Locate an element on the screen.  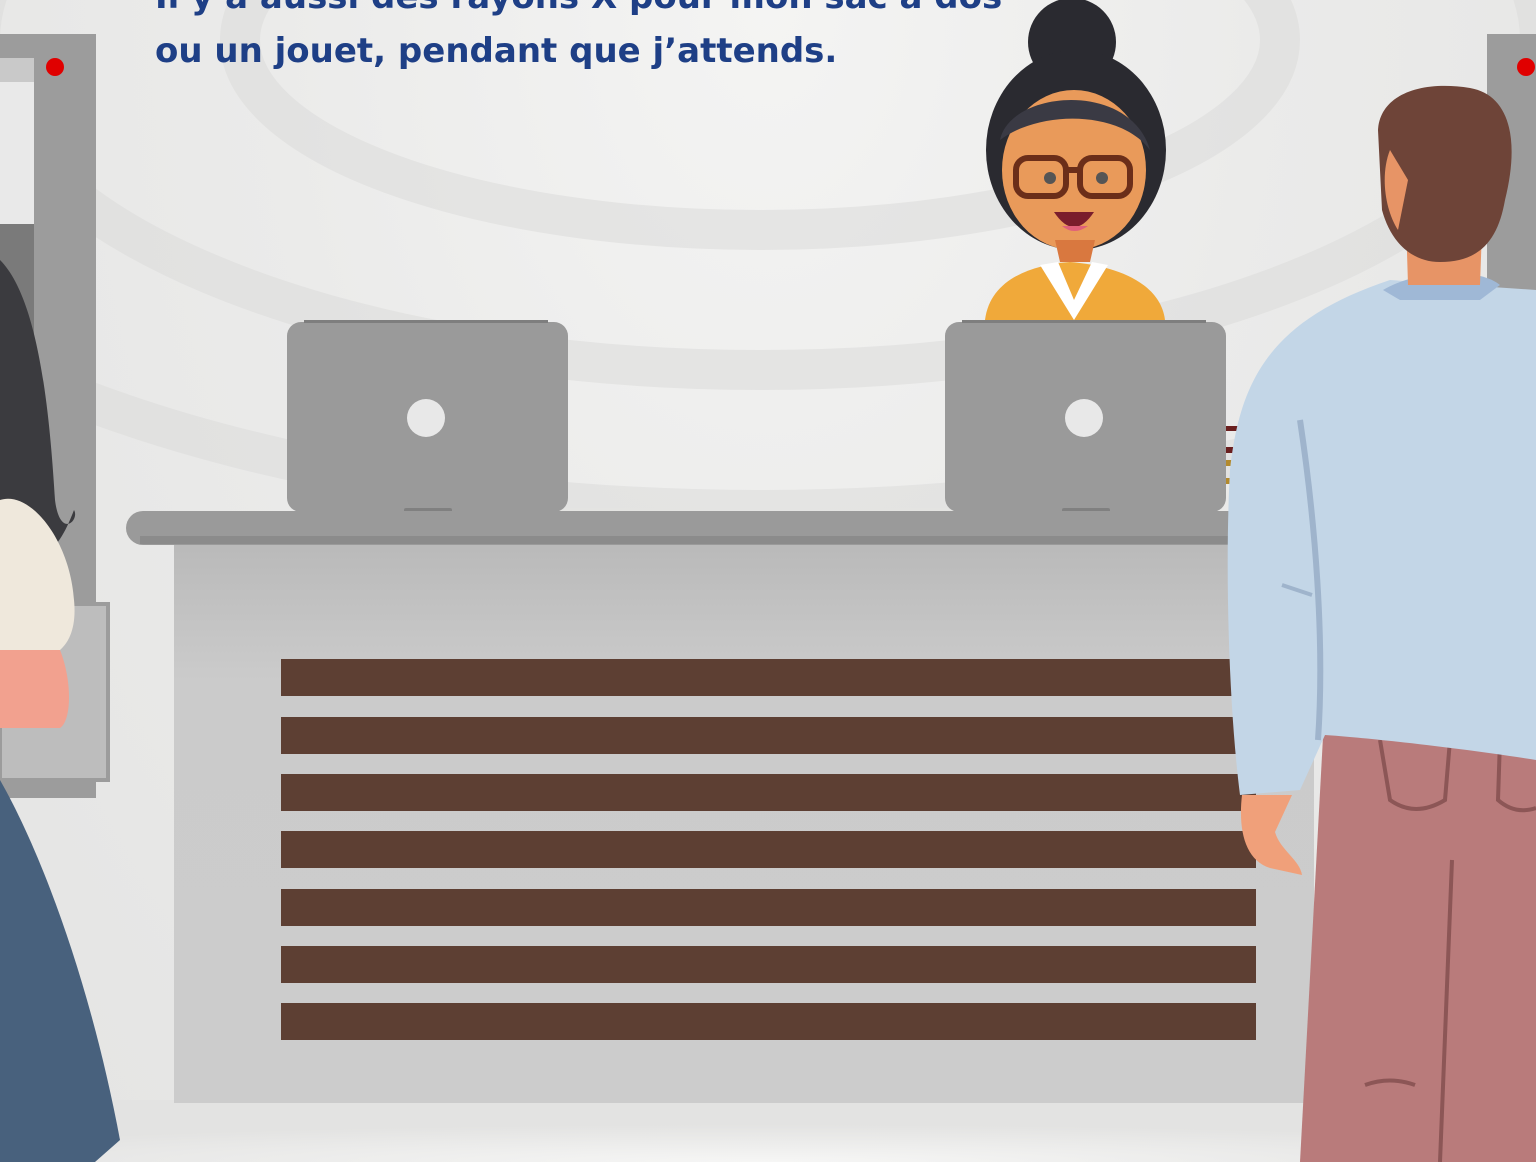
laptop-right is located at coordinates (1085, 416).